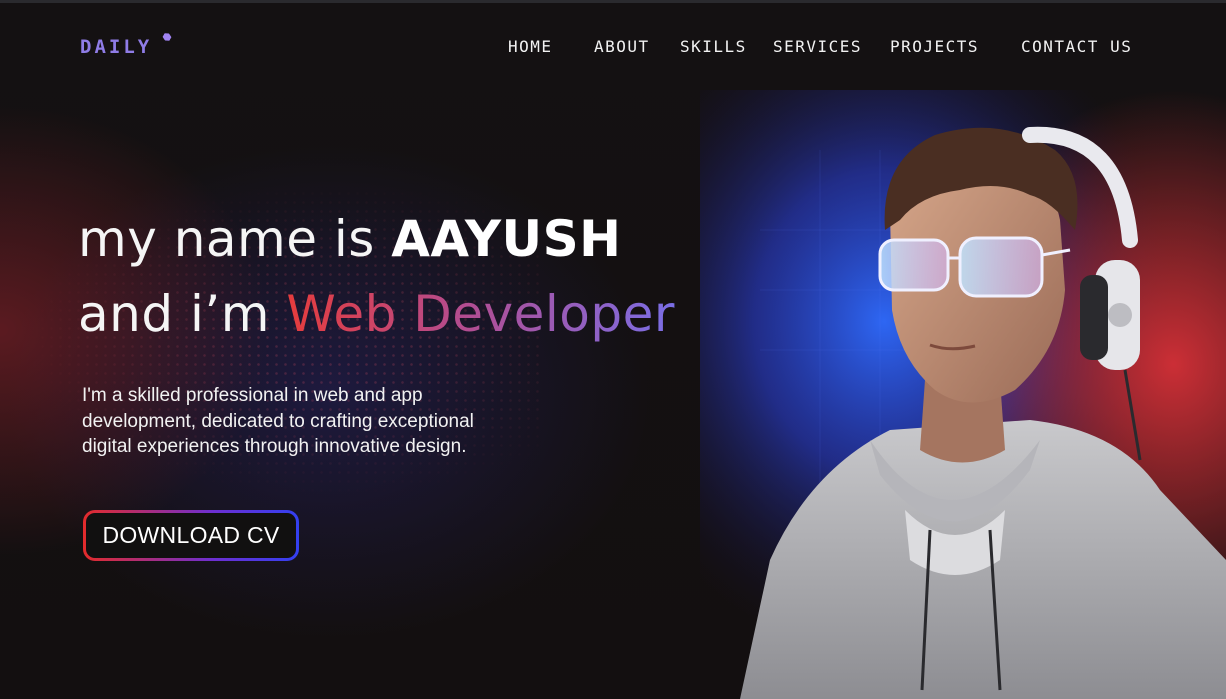 The image size is (1226, 699). I want to click on nav-contact-us: CONTACT US, so click(1076, 46).